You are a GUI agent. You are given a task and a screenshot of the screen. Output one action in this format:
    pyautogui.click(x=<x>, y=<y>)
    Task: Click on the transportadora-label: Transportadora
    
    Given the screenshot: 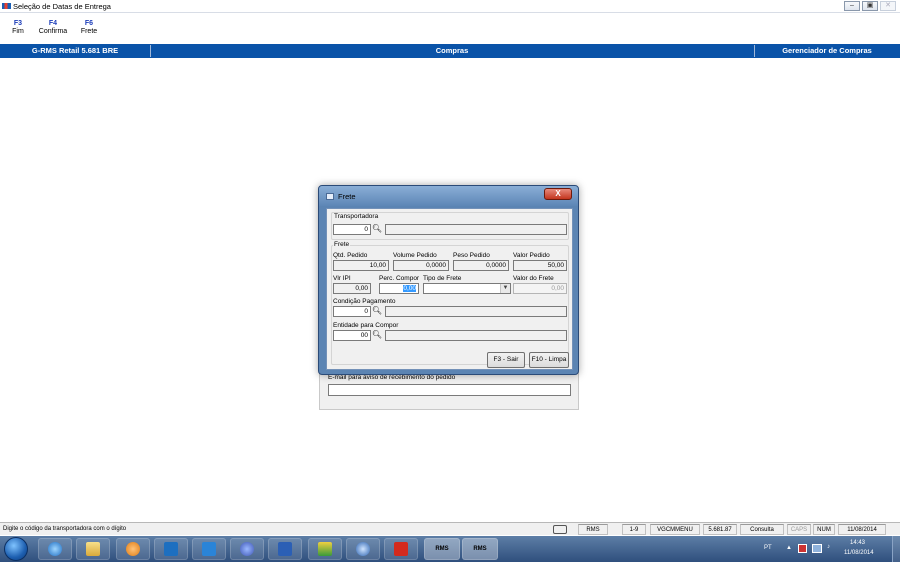 What is the action you would take?
    pyautogui.click(x=356, y=216)
    